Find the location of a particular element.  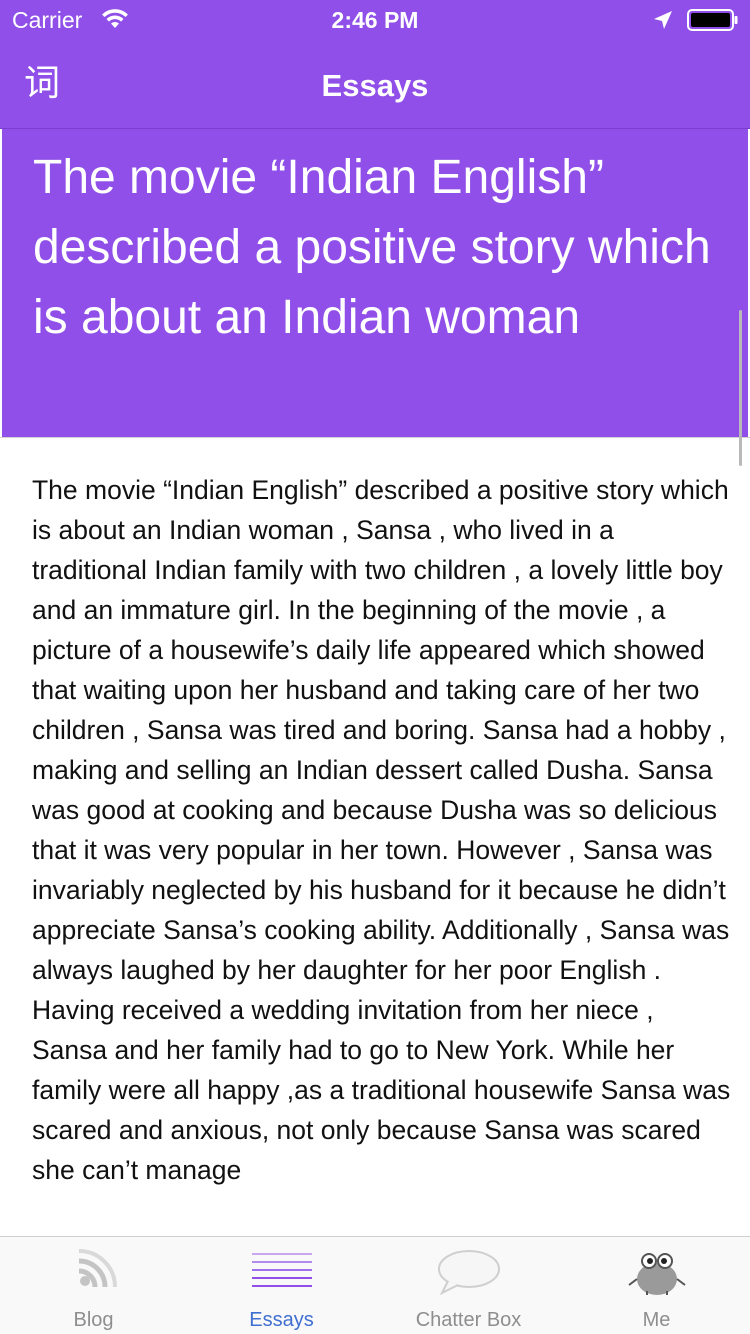

top-bar: Carrier 2:46 PM 词 Essays is located at coordinates (375, 64).